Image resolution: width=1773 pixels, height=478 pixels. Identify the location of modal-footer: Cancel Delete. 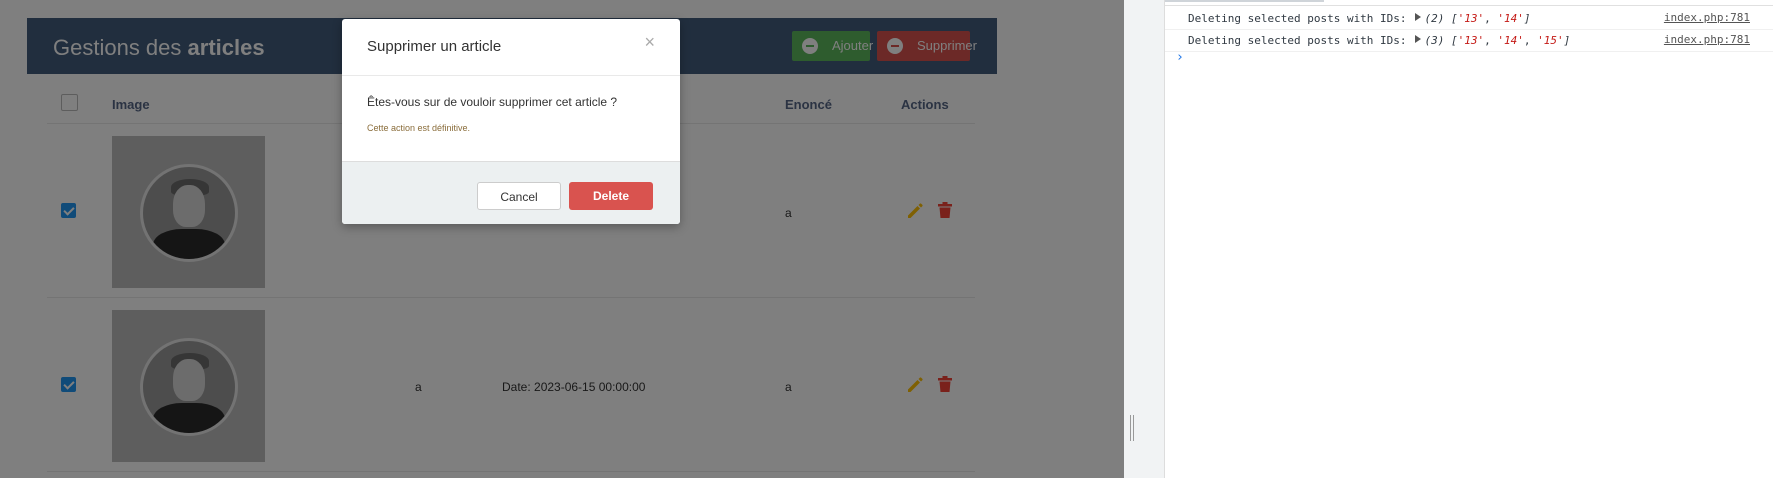
(511, 192).